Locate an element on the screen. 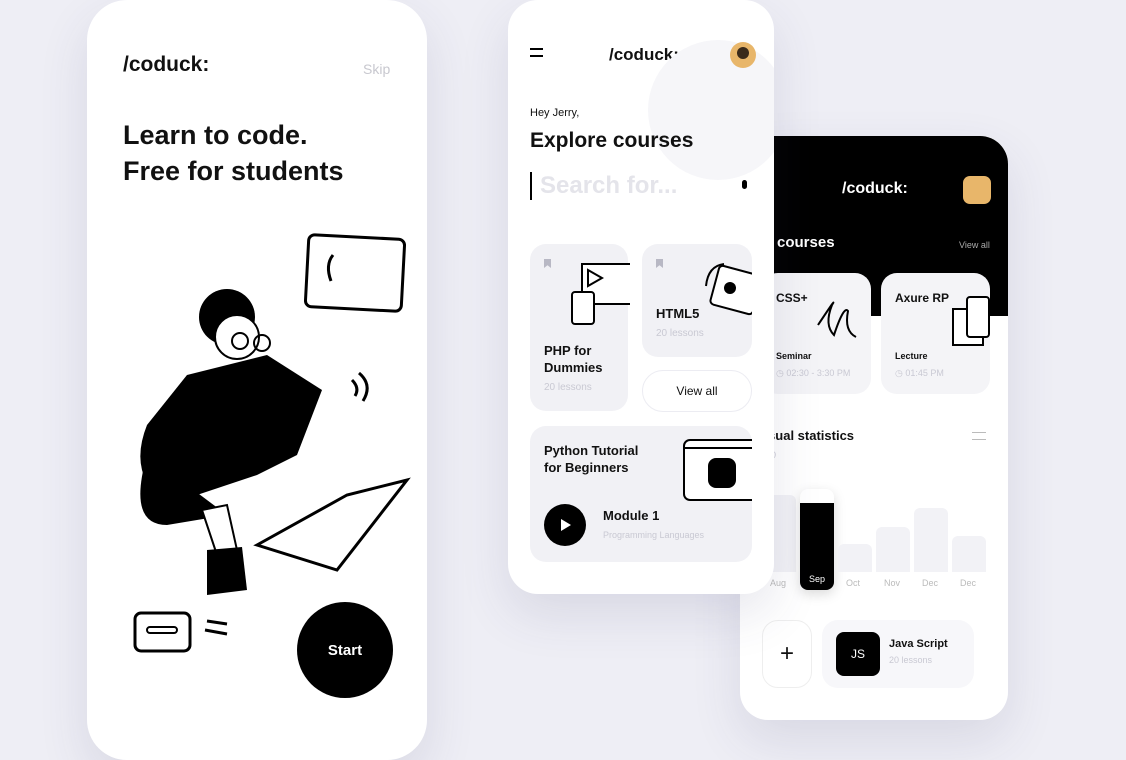 The height and width of the screenshot is (760, 1126). play-button is located at coordinates (565, 525).